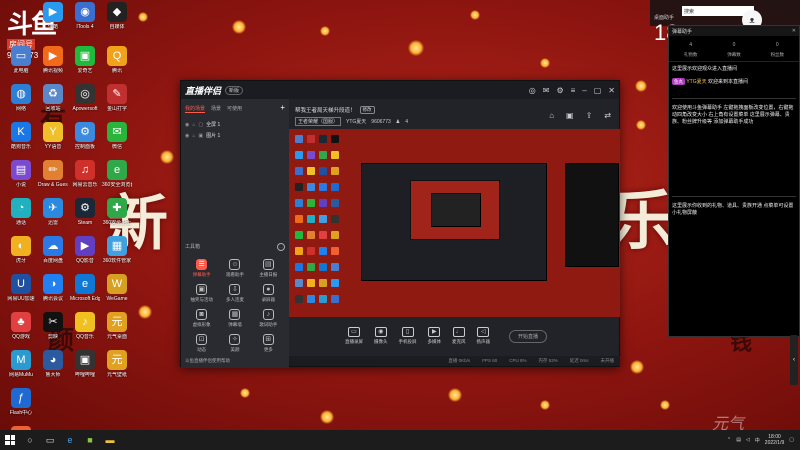 Image resolution: width=800 pixels, height=450 pixels. Describe the element at coordinates (748, 440) in the screenshot. I see `volume-icon: ◁` at that location.